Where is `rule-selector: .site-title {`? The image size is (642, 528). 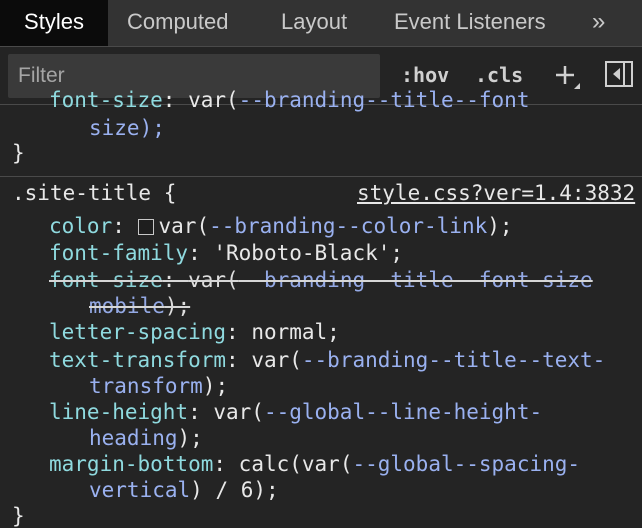
rule-selector: .site-title { is located at coordinates (94, 193).